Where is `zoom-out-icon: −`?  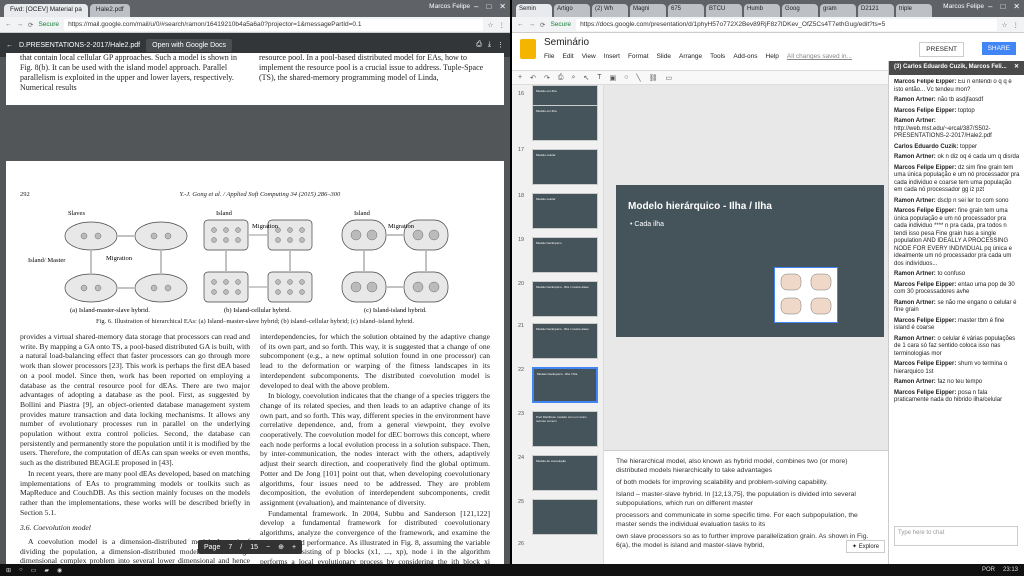
zoom-out-icon: − is located at coordinates (268, 547).